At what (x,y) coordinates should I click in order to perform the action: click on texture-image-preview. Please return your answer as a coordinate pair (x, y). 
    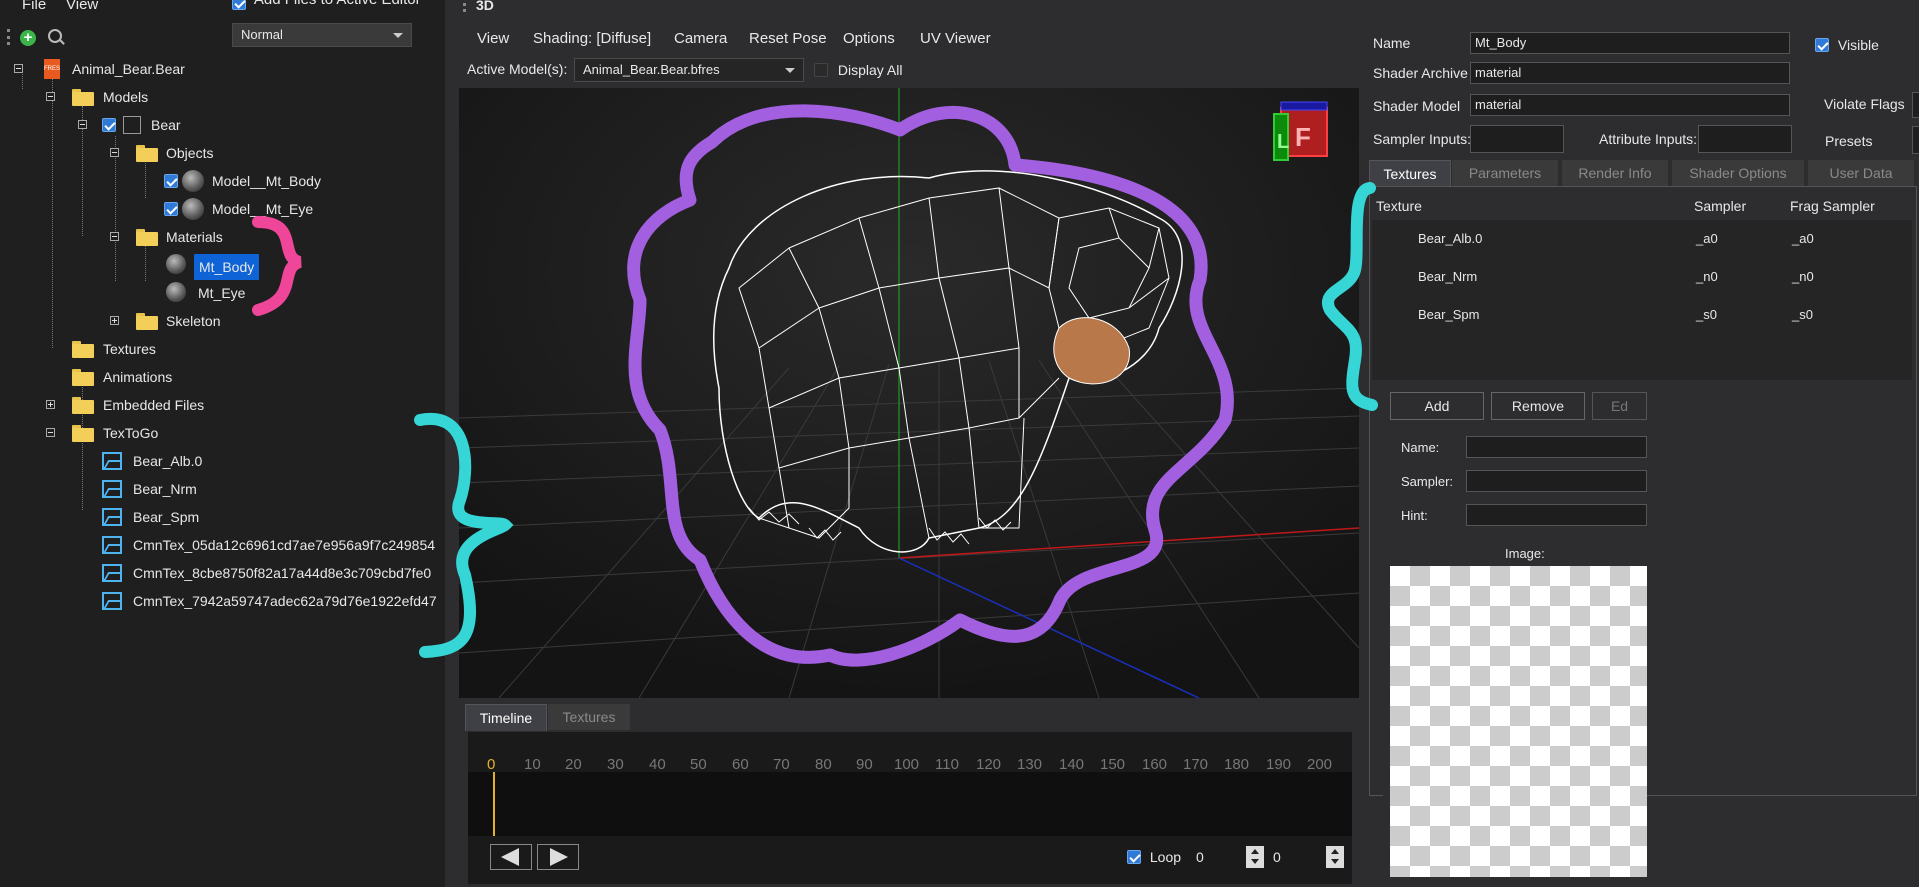
    Looking at the image, I should click on (1518, 721).